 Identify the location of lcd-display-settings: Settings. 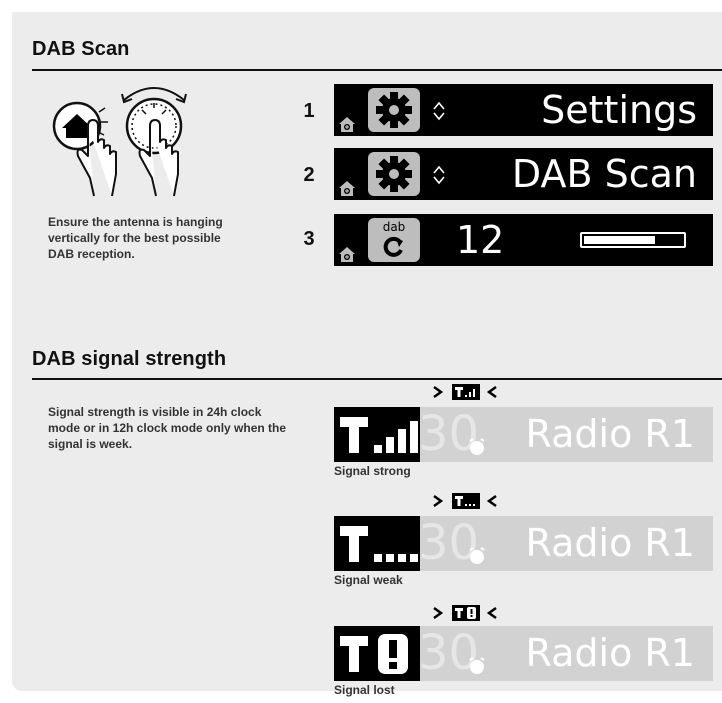
(523, 110).